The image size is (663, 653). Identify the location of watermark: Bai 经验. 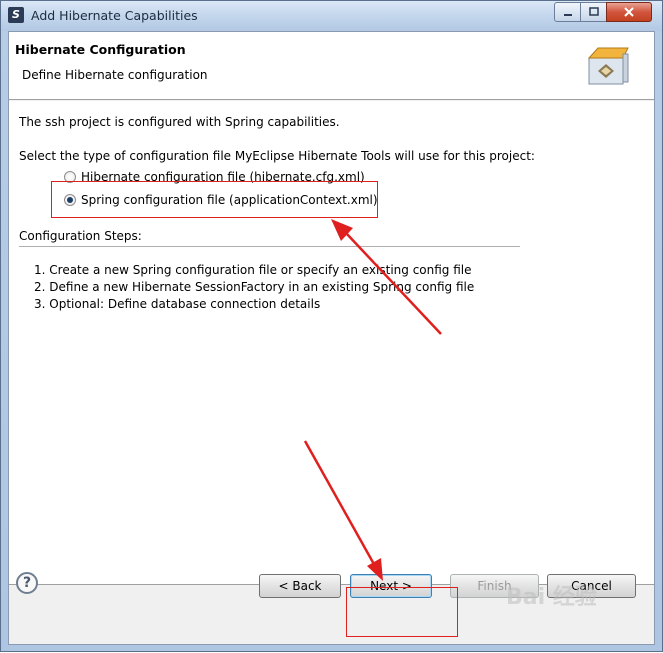
(551, 597).